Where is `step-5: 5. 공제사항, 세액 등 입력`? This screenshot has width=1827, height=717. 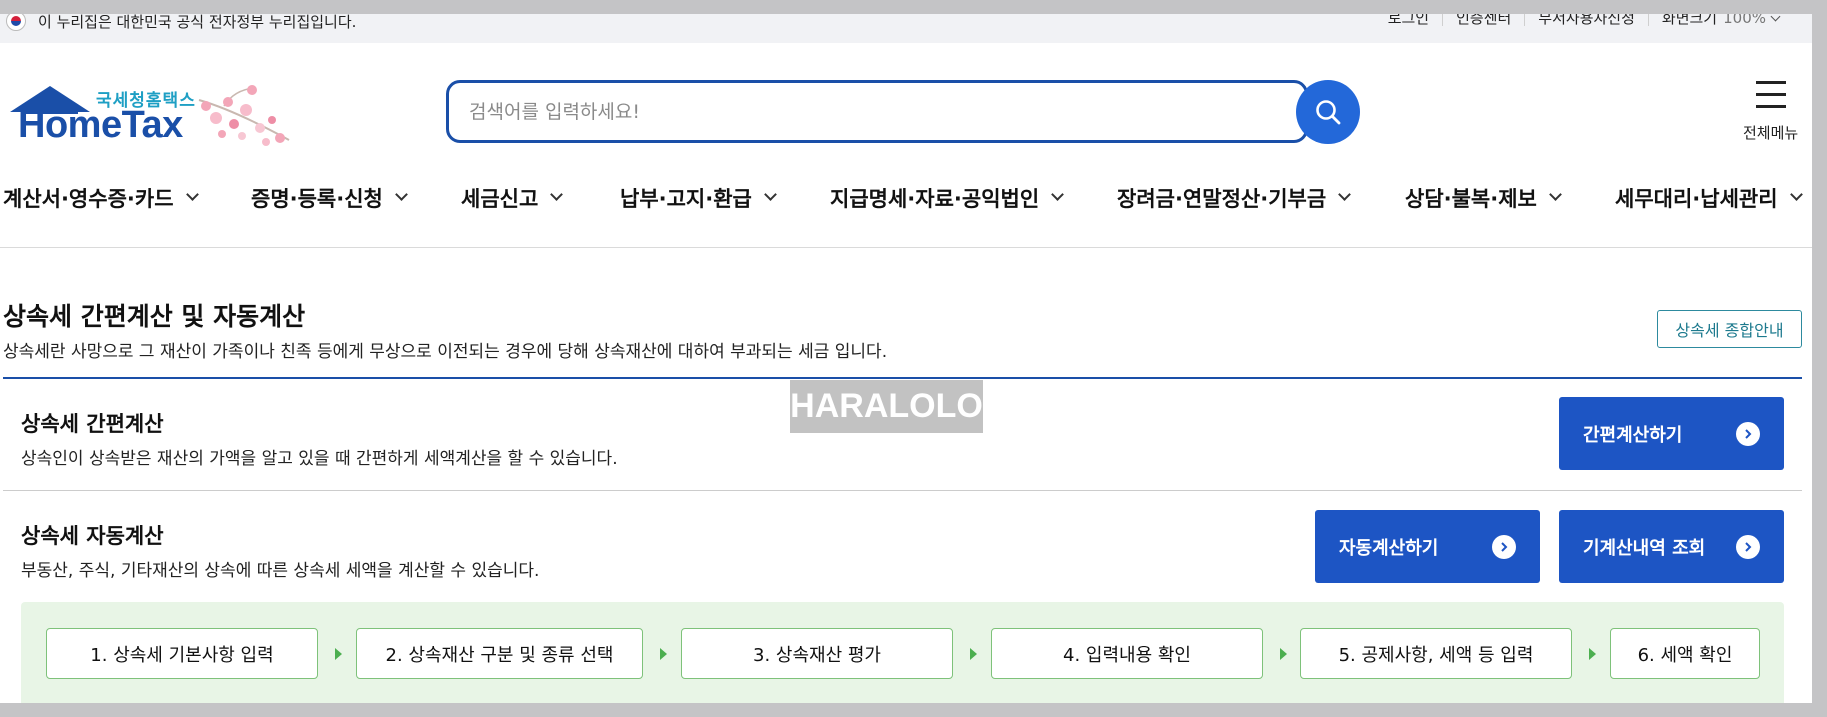 step-5: 5. 공제사항, 세액 등 입력 is located at coordinates (1436, 653).